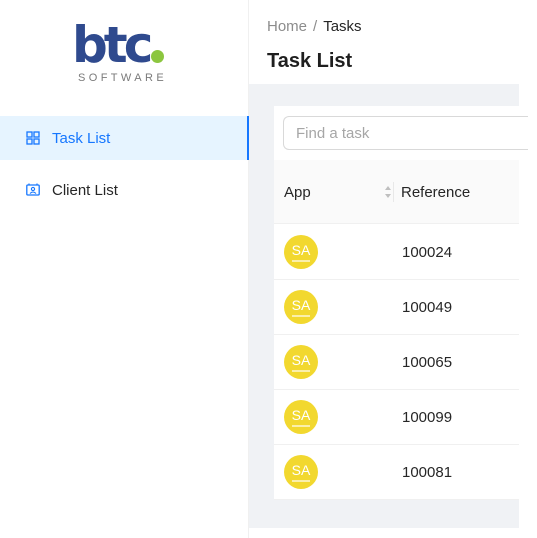 The width and height of the screenshot is (537, 538). What do you see at coordinates (81, 138) in the screenshot?
I see `sidebar-item-label: Task List` at bounding box center [81, 138].